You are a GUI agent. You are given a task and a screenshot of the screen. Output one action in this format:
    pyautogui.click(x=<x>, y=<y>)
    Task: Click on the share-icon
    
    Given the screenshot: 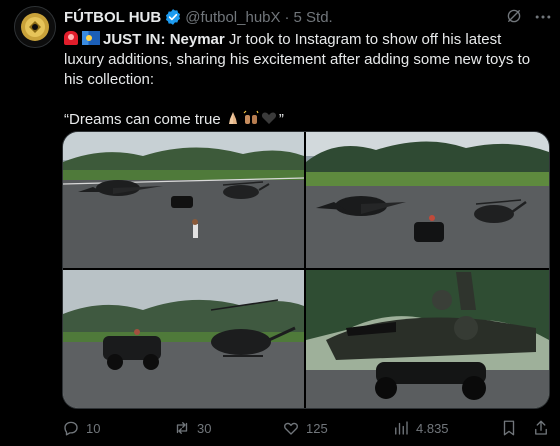 What is the action you would take?
    pyautogui.click(x=541, y=427)
    